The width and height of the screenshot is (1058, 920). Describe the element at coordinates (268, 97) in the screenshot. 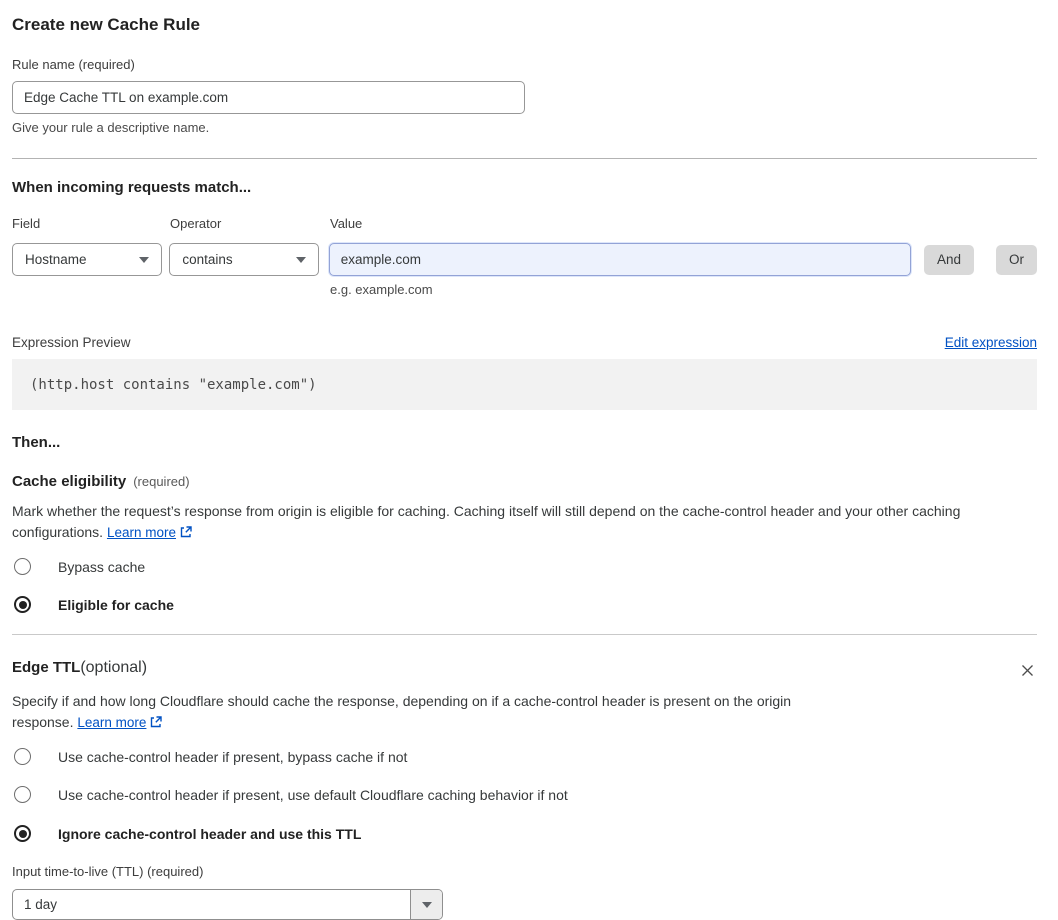

I see `rule-name-input` at that location.